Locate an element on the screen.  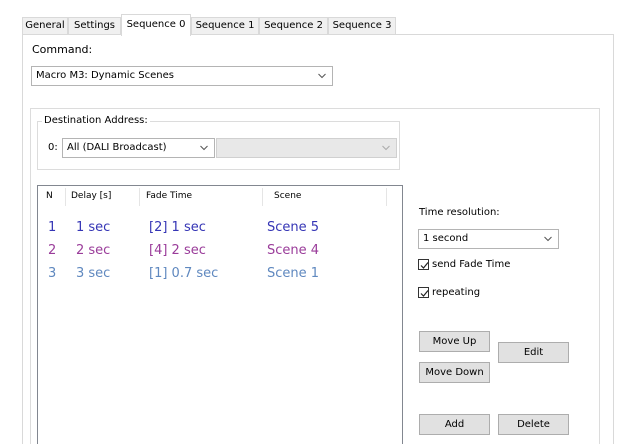
add-button: Add is located at coordinates (454, 424).